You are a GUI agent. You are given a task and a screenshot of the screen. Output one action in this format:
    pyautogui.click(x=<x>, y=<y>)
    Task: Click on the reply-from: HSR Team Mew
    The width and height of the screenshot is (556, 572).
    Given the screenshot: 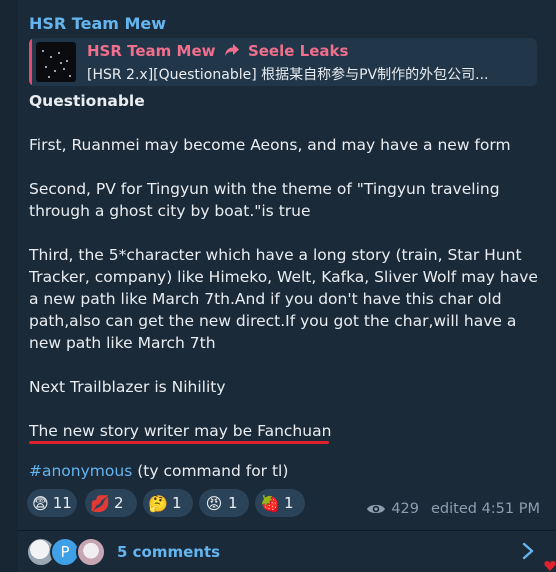 What is the action you would take?
    pyautogui.click(x=151, y=51)
    